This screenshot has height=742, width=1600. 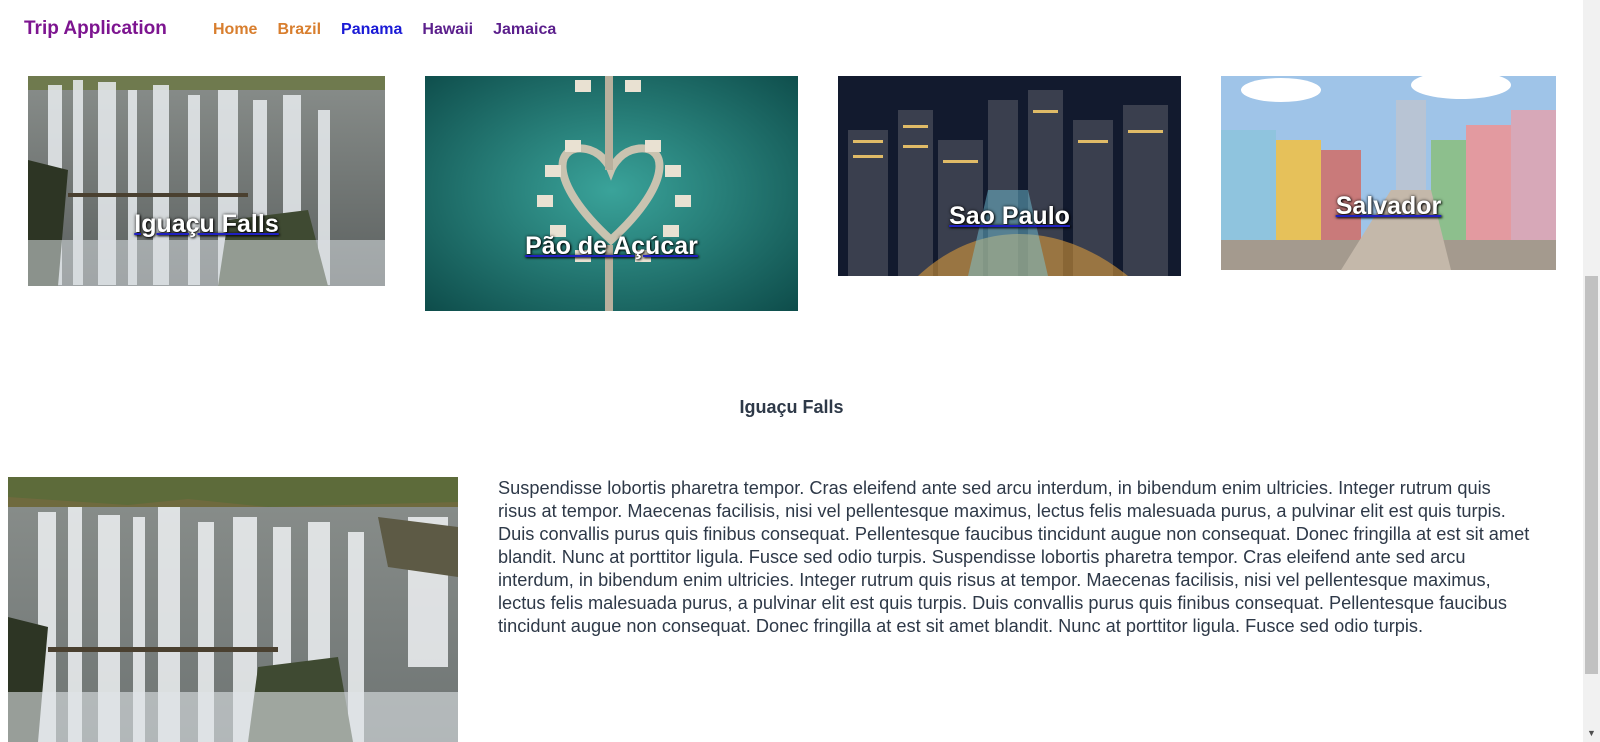 What do you see at coordinates (206, 224) in the screenshot?
I see `card-title: Iguaçu Falls` at bounding box center [206, 224].